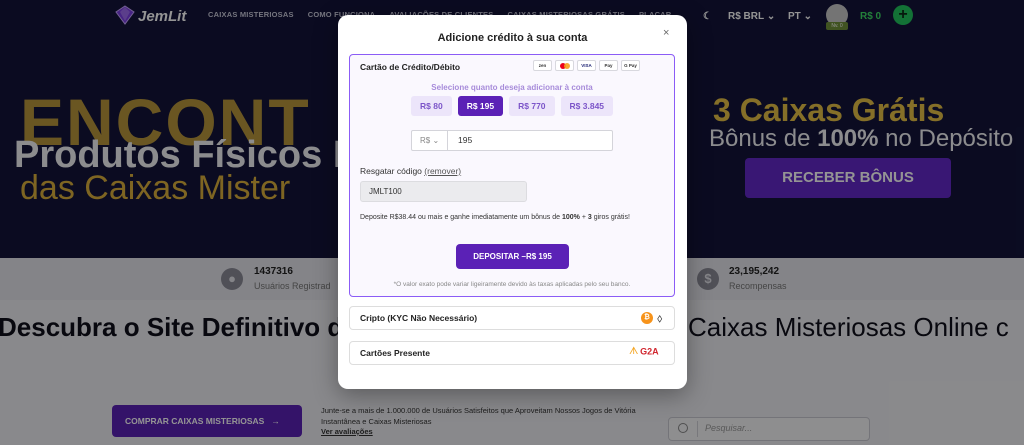  I want to click on g2a-logo: ᗑ G2A, so click(644, 351).